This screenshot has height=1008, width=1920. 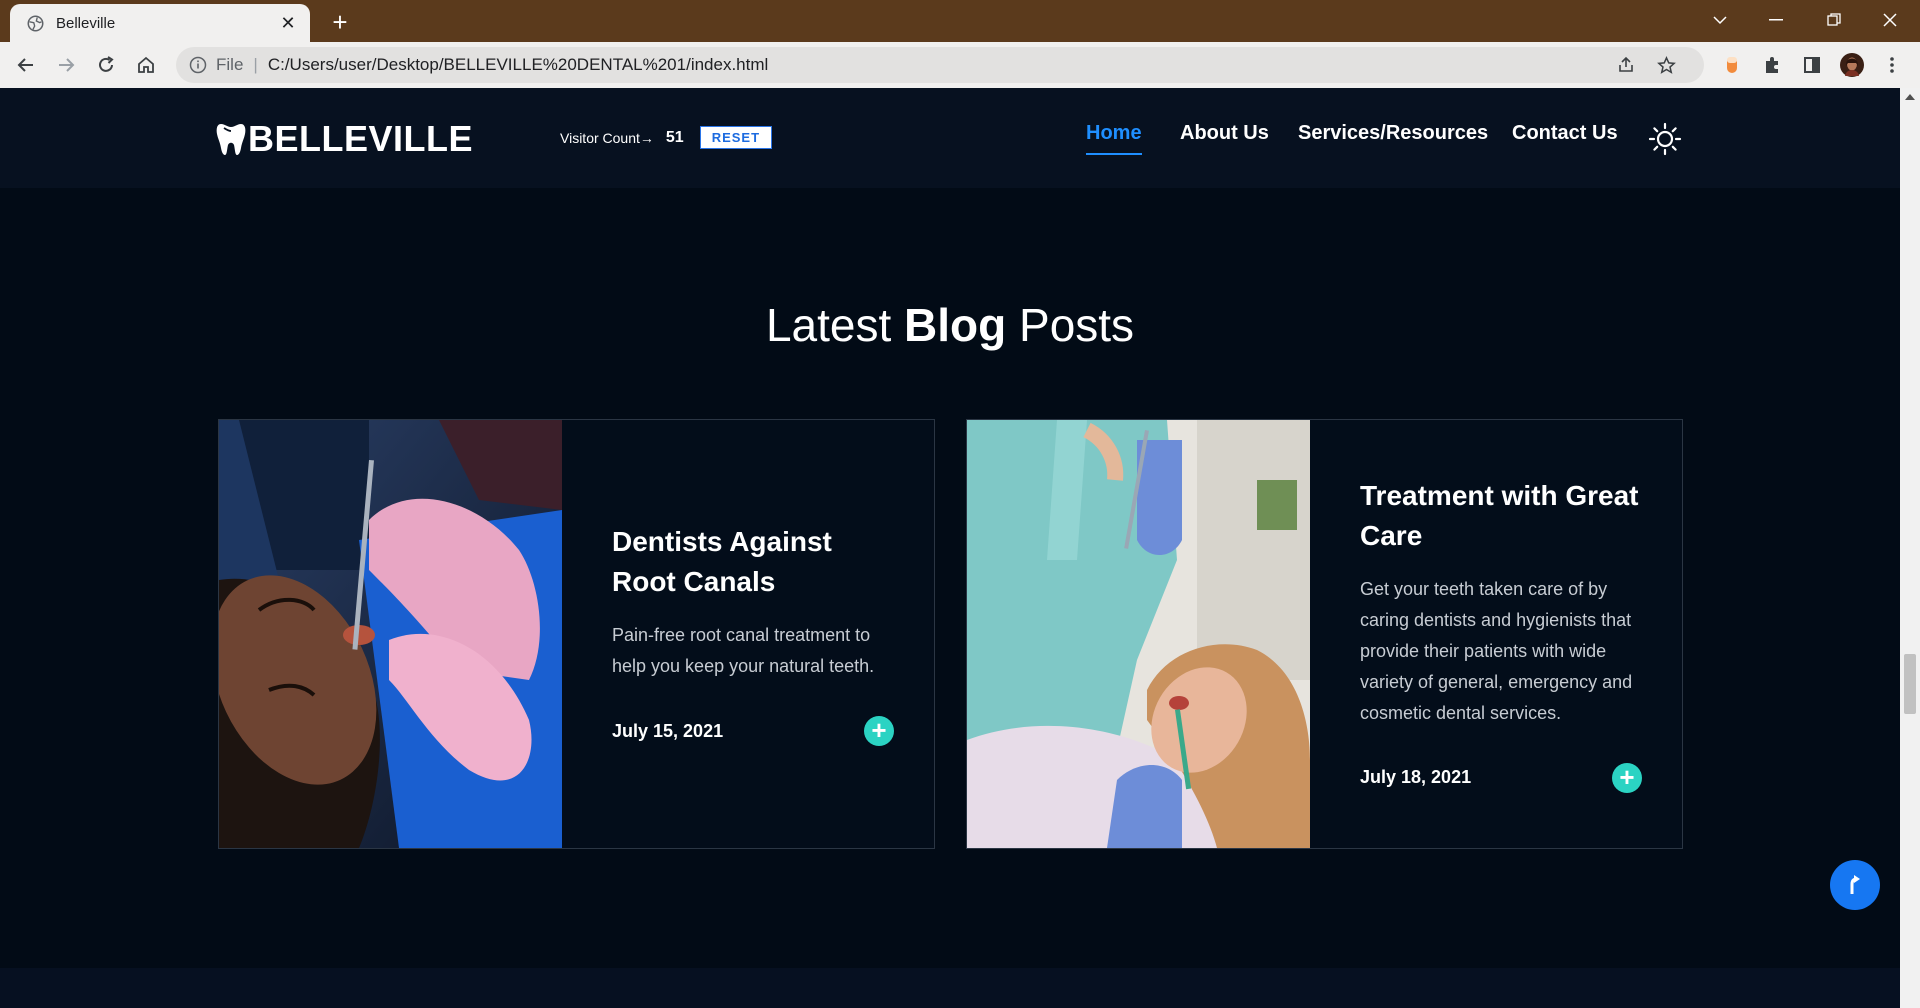 I want to click on blog-post-title: Treatment with Great Care, so click(x=1501, y=516).